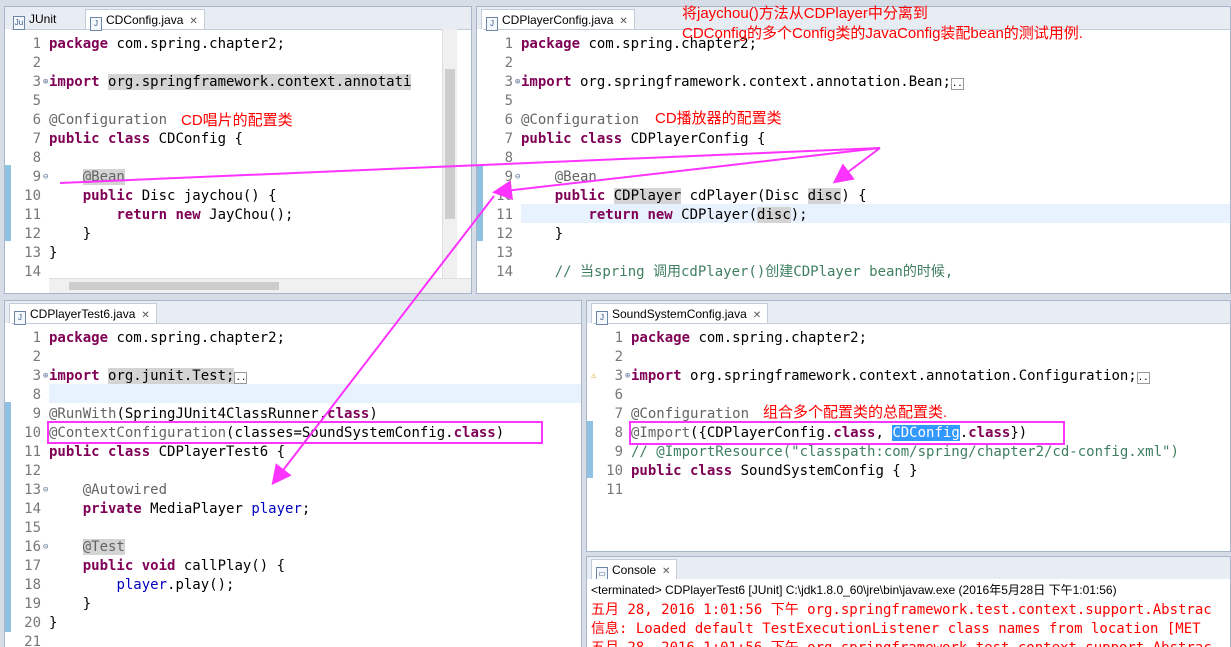  What do you see at coordinates (167, 452) in the screenshot?
I see `code-line: public class CDPlayerTest6 {` at bounding box center [167, 452].